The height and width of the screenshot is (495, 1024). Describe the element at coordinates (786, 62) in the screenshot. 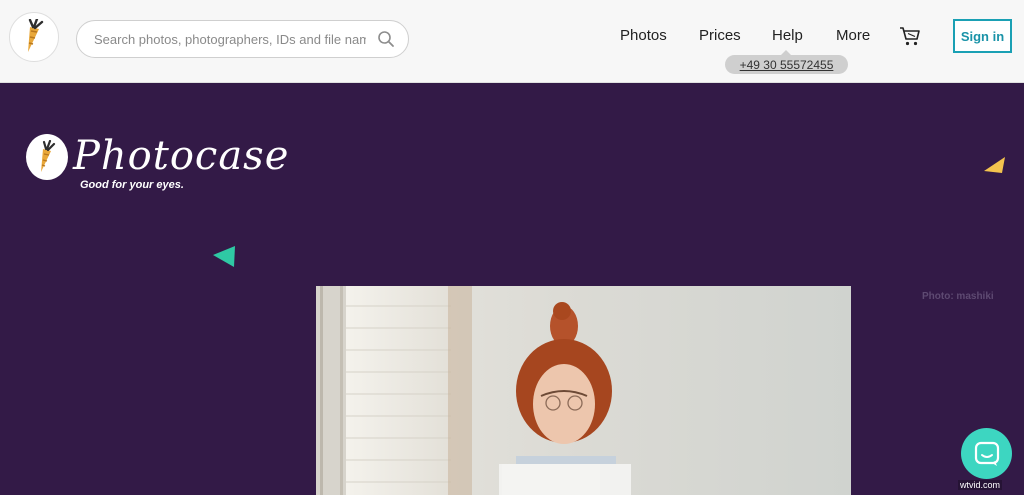

I see `phone-number-tooltip: +49 30 55572455` at that location.